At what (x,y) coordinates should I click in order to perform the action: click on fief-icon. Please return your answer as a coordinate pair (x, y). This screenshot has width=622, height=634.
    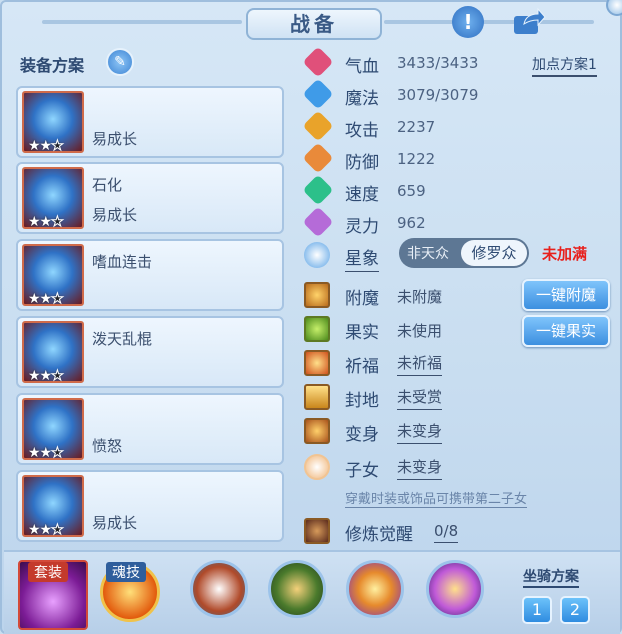
    Looking at the image, I should click on (317, 397).